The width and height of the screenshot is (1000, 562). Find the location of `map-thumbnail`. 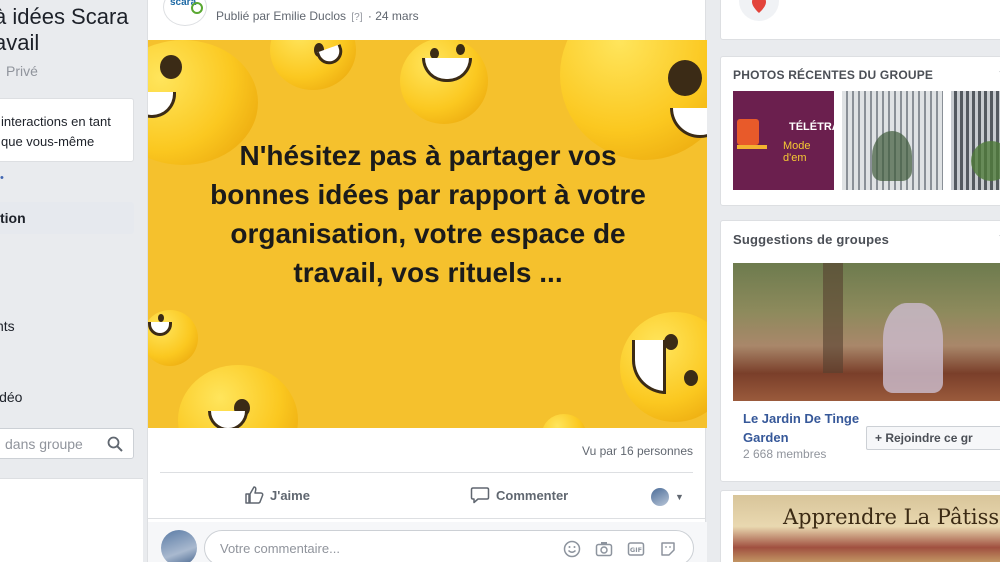

map-thumbnail is located at coordinates (759, 10).